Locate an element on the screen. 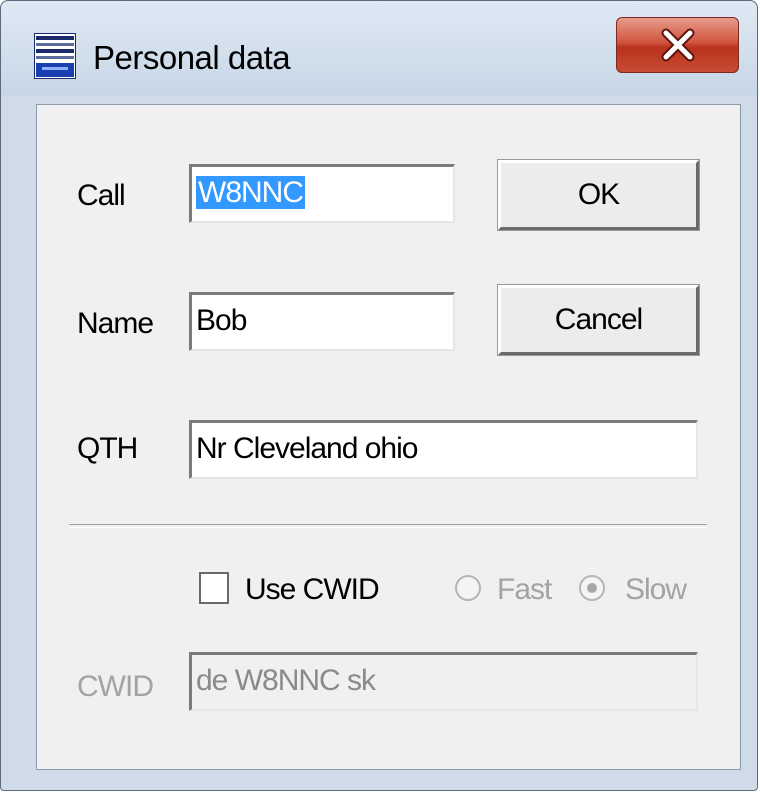 The width and height of the screenshot is (760, 793). call-label: Call is located at coordinates (101, 195).